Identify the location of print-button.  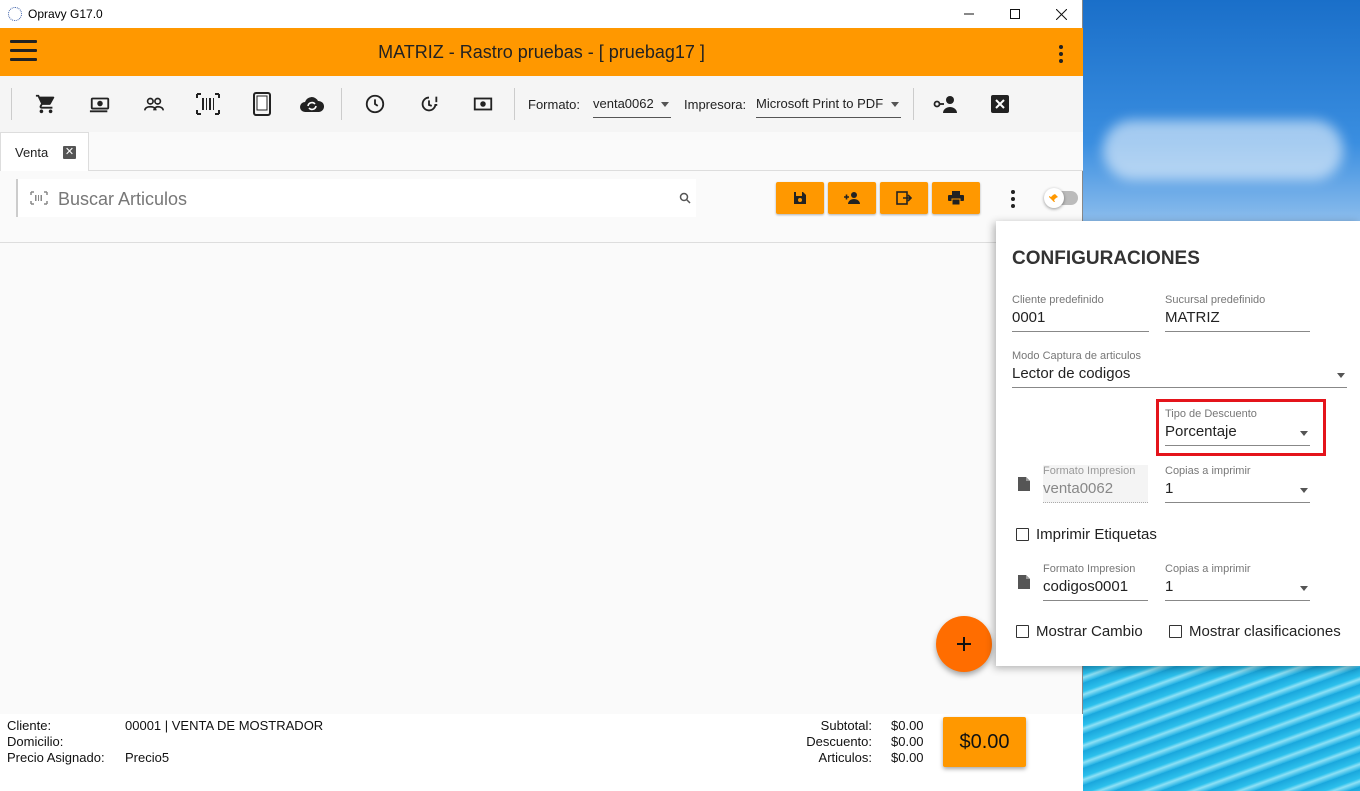
(956, 198).